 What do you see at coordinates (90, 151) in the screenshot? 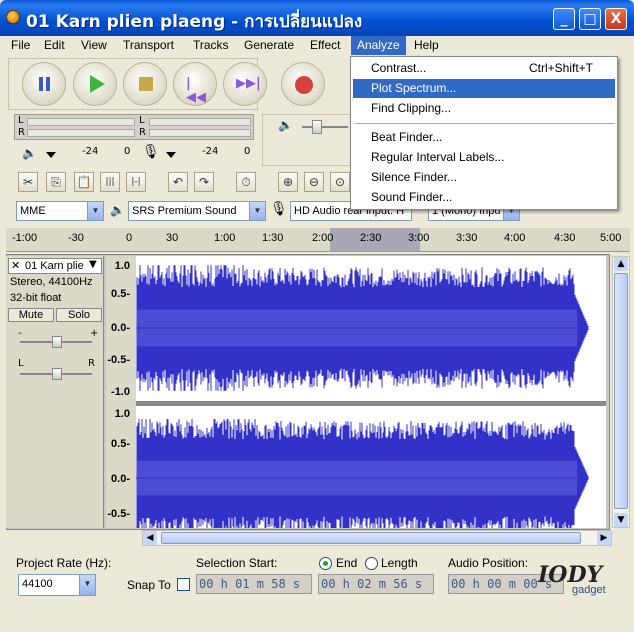
I see `play-meter-tick-min: -24` at bounding box center [90, 151].